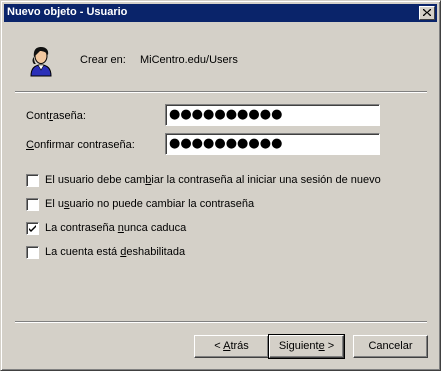 This screenshot has height=371, width=441. I want to click on checkbox-checked, so click(32, 228).